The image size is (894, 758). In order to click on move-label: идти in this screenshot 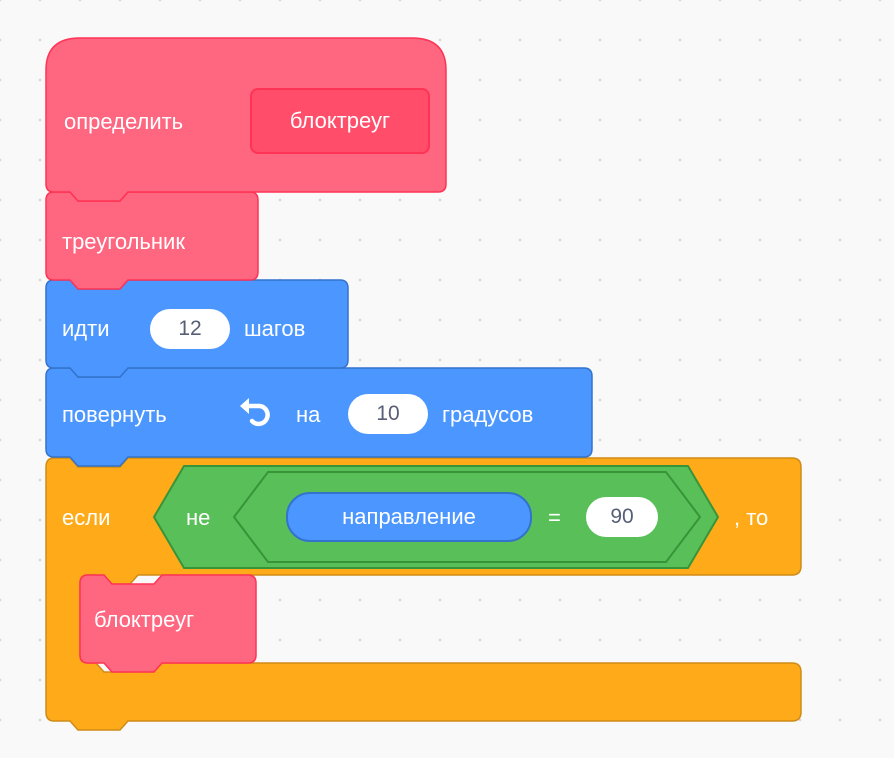, I will do `click(86, 328)`.